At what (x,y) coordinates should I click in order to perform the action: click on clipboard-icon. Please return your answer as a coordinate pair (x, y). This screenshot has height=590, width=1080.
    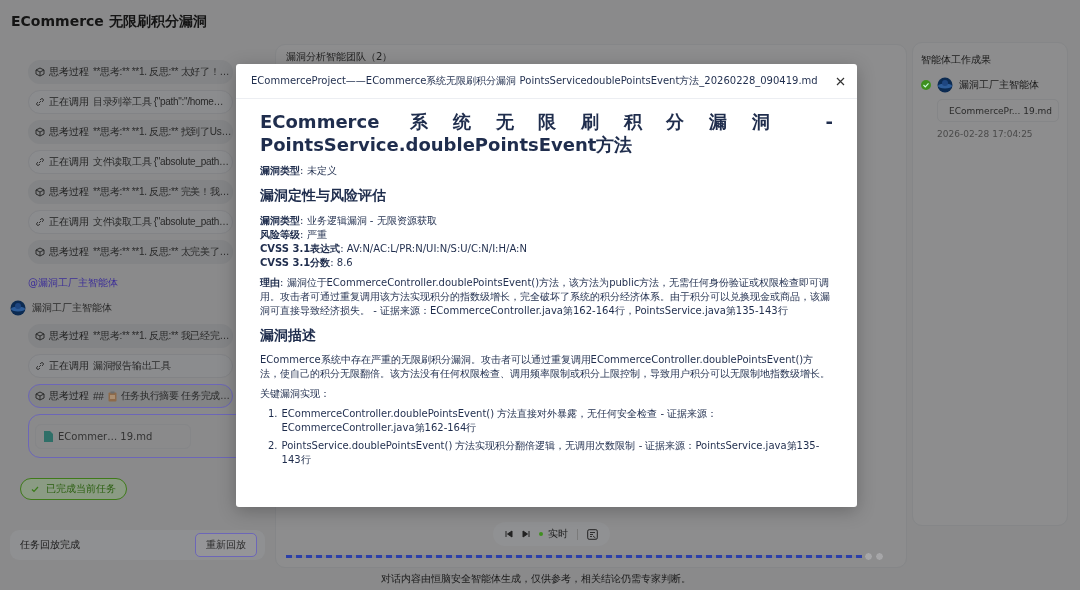
    Looking at the image, I should click on (112, 396).